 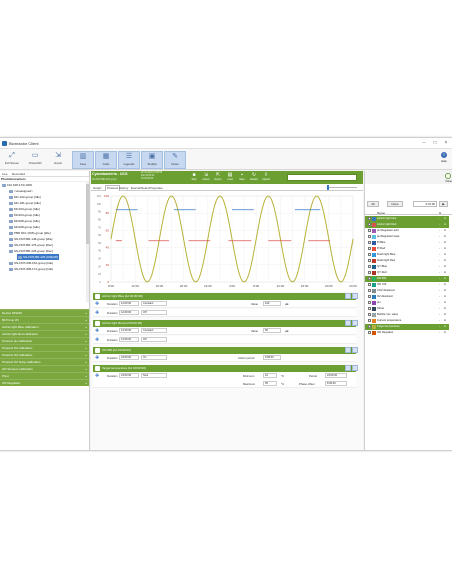 What do you see at coordinates (336, 383) in the screenshot?
I see `phase-offset-field: 6:00:00` at bounding box center [336, 383].